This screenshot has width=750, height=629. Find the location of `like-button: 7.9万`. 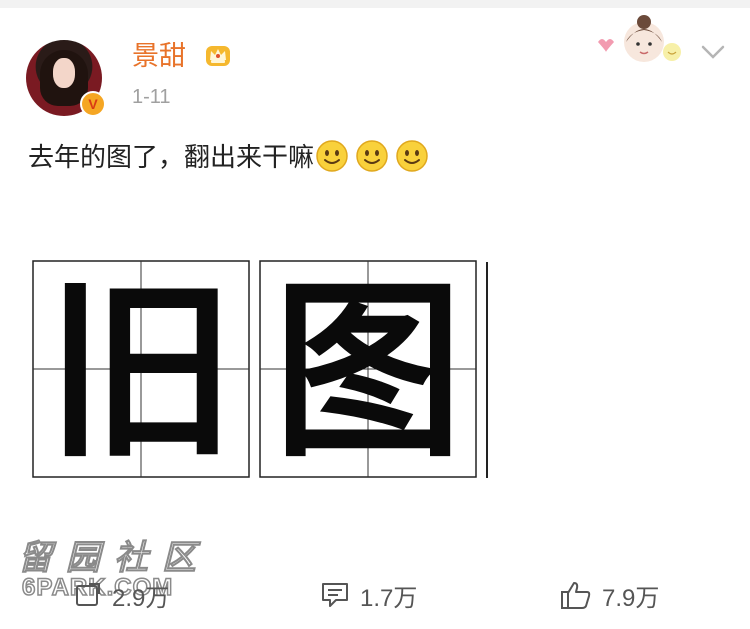

like-button: 7.9万 is located at coordinates (609, 595).